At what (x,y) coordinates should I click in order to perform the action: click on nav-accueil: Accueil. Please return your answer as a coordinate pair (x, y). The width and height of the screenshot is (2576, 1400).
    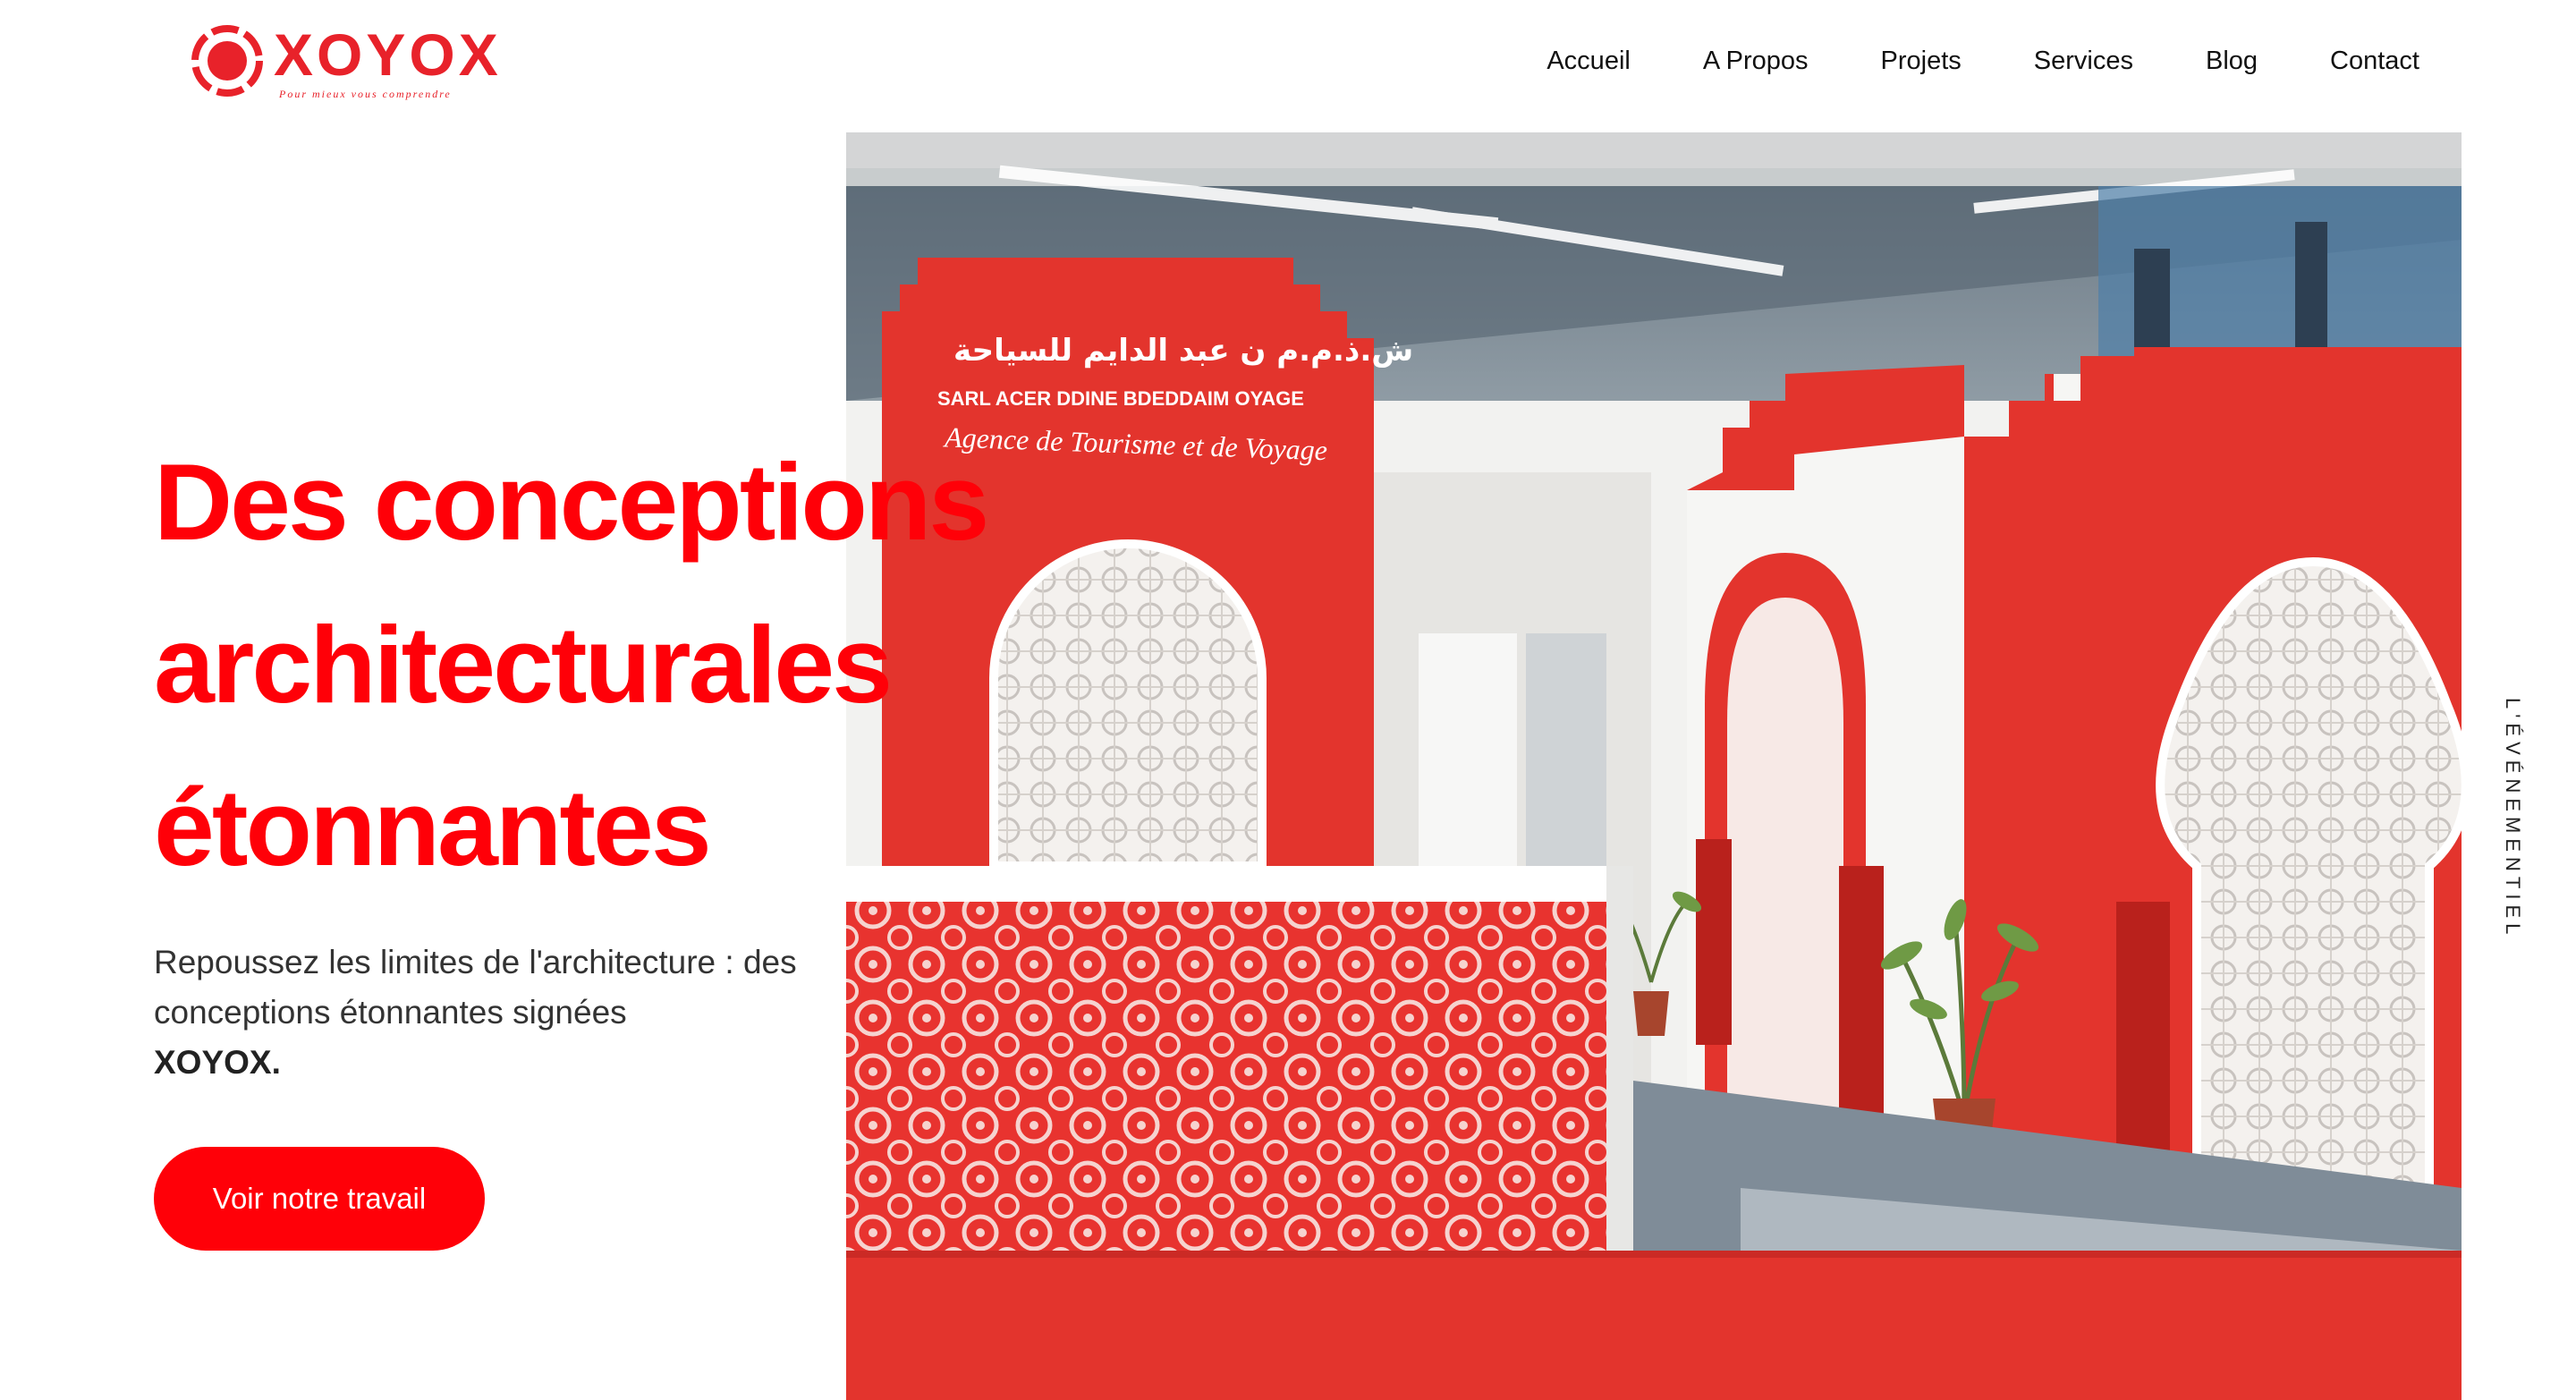
    Looking at the image, I should click on (1588, 61).